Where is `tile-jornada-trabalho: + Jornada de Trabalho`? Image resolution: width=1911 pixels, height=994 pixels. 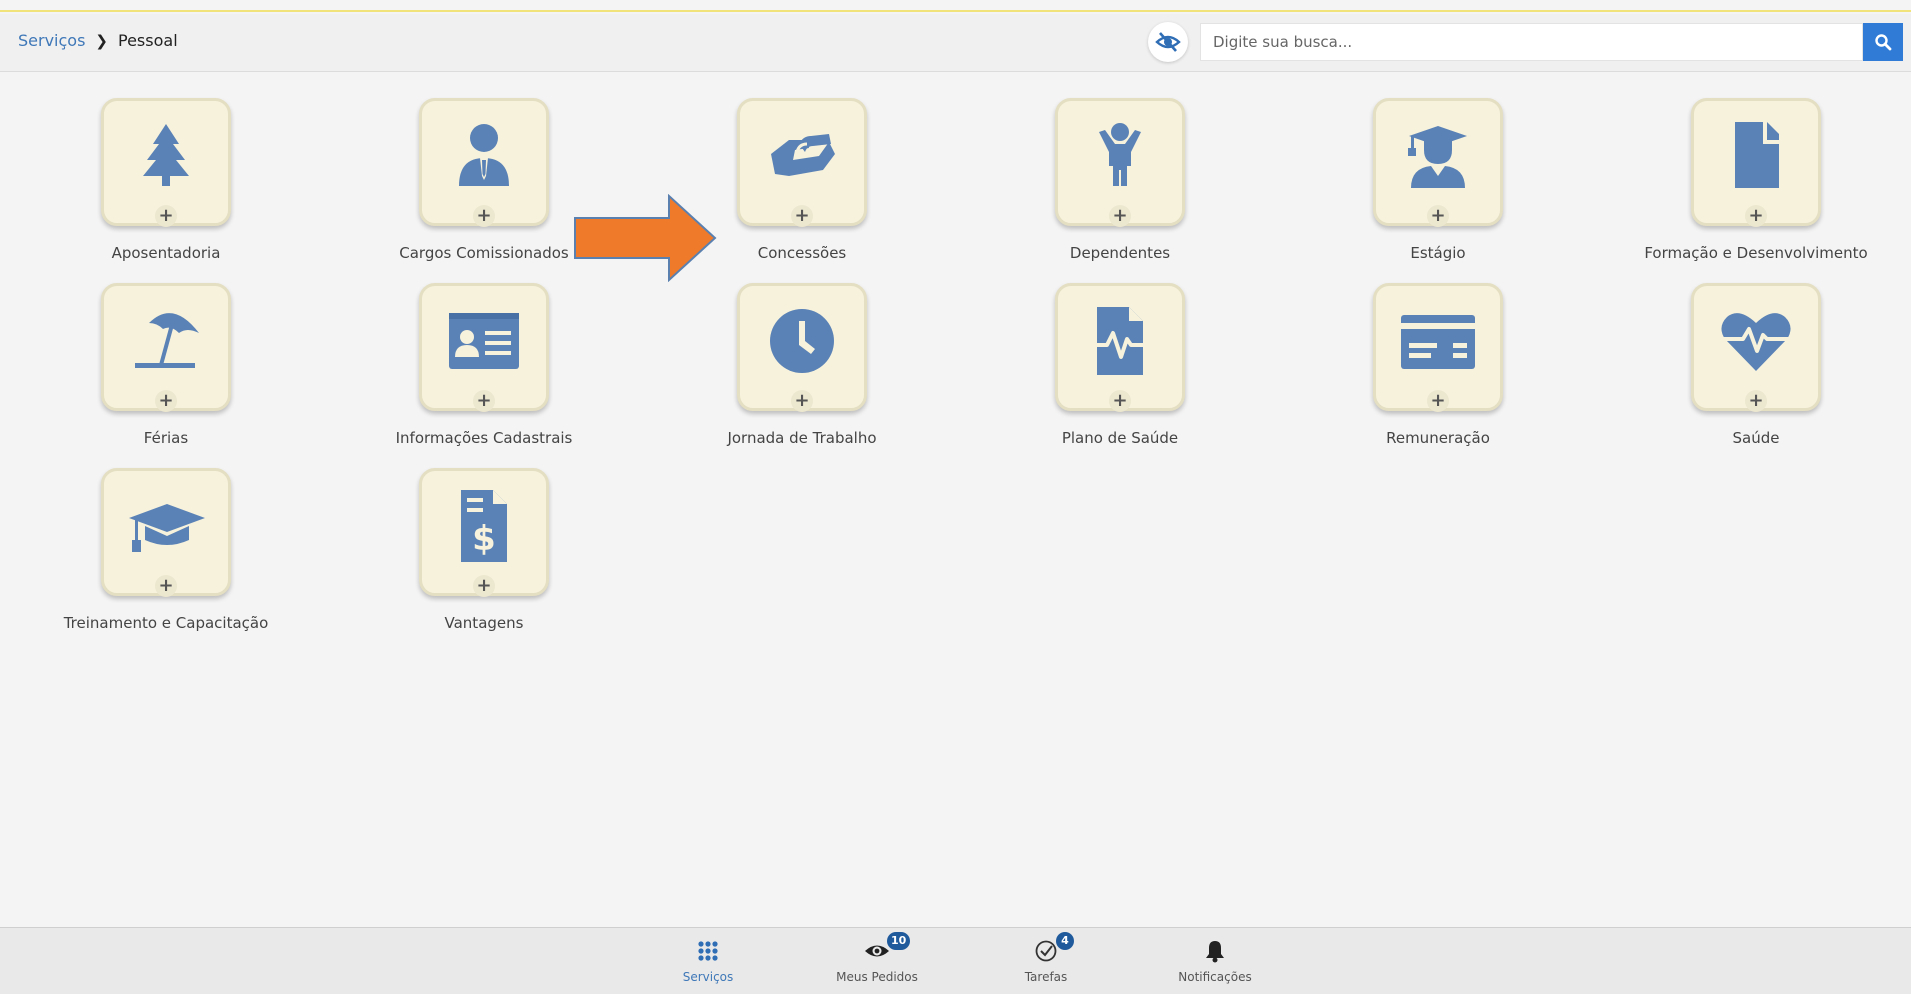 tile-jornada-trabalho: + Jornada de Trabalho is located at coordinates (802, 373).